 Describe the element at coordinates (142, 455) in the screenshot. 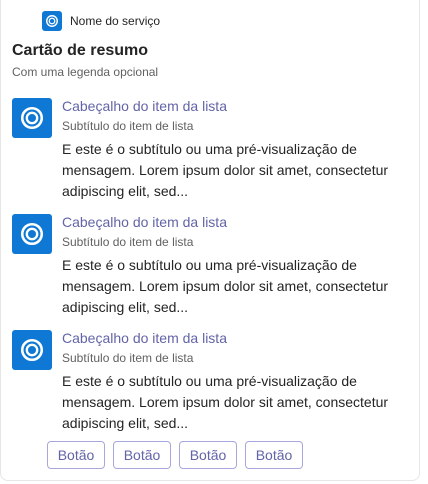

I see `action-button-2: Botão` at that location.